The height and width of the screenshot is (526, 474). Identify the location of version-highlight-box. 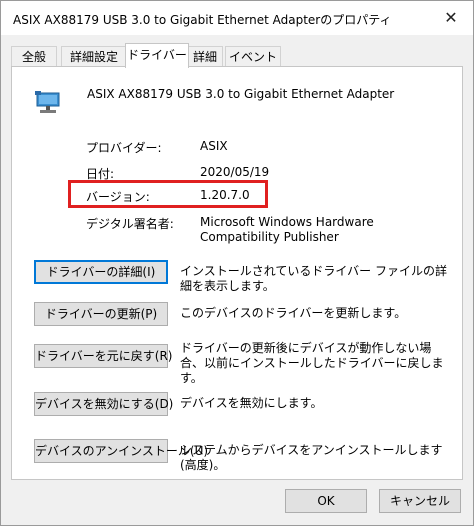
(168, 194).